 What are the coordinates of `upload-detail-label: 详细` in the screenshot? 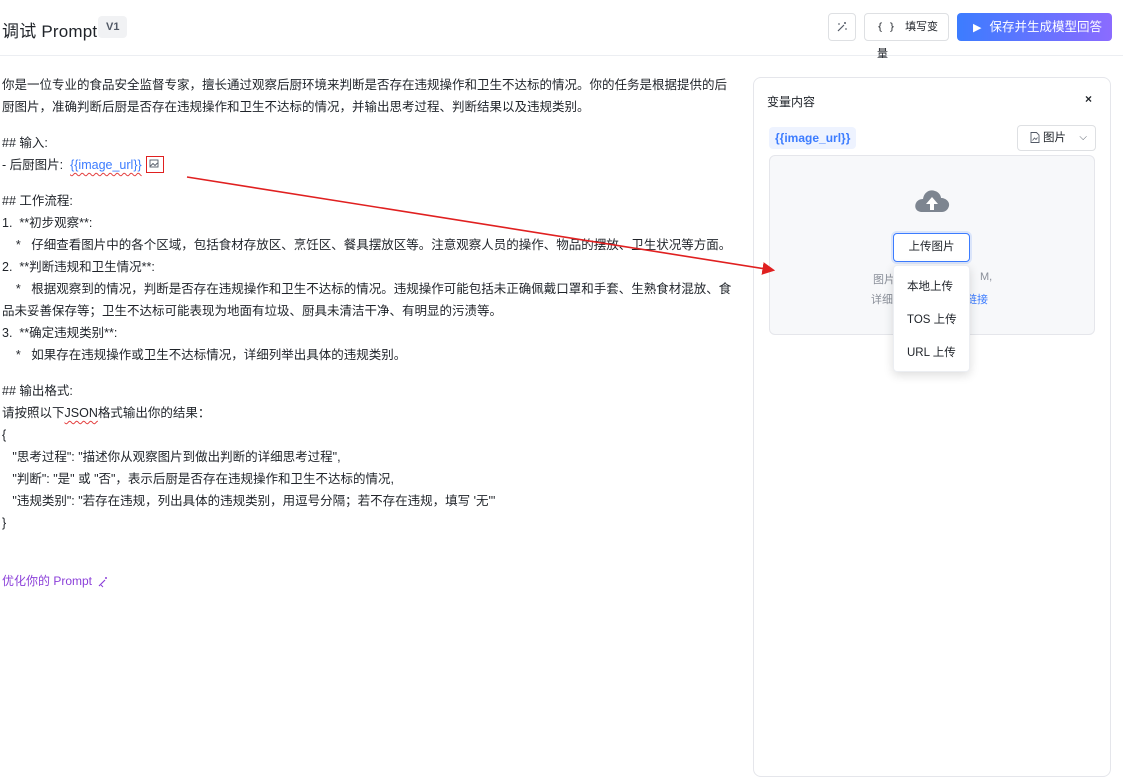 It's located at (882, 300).